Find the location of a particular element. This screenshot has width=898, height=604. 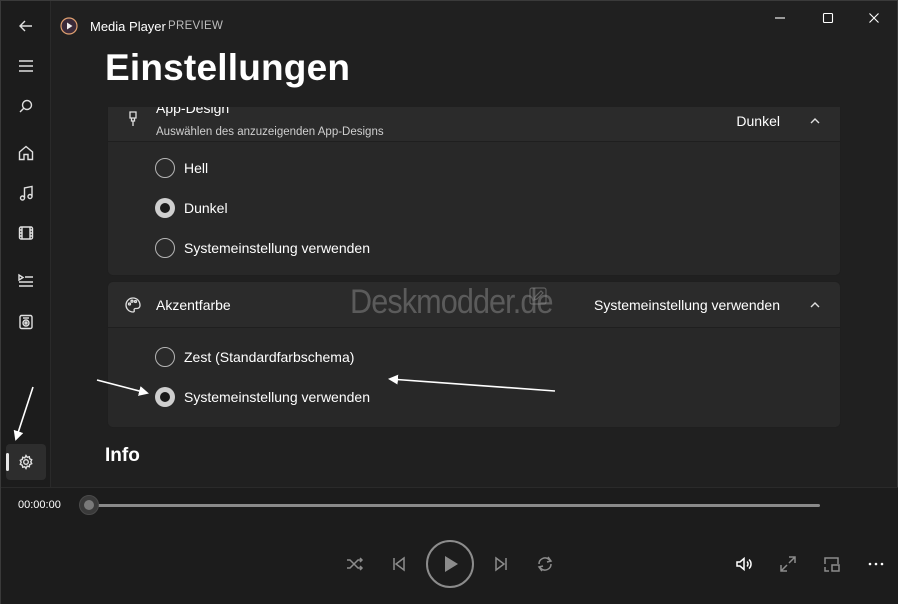

back-icon is located at coordinates (25, 26).